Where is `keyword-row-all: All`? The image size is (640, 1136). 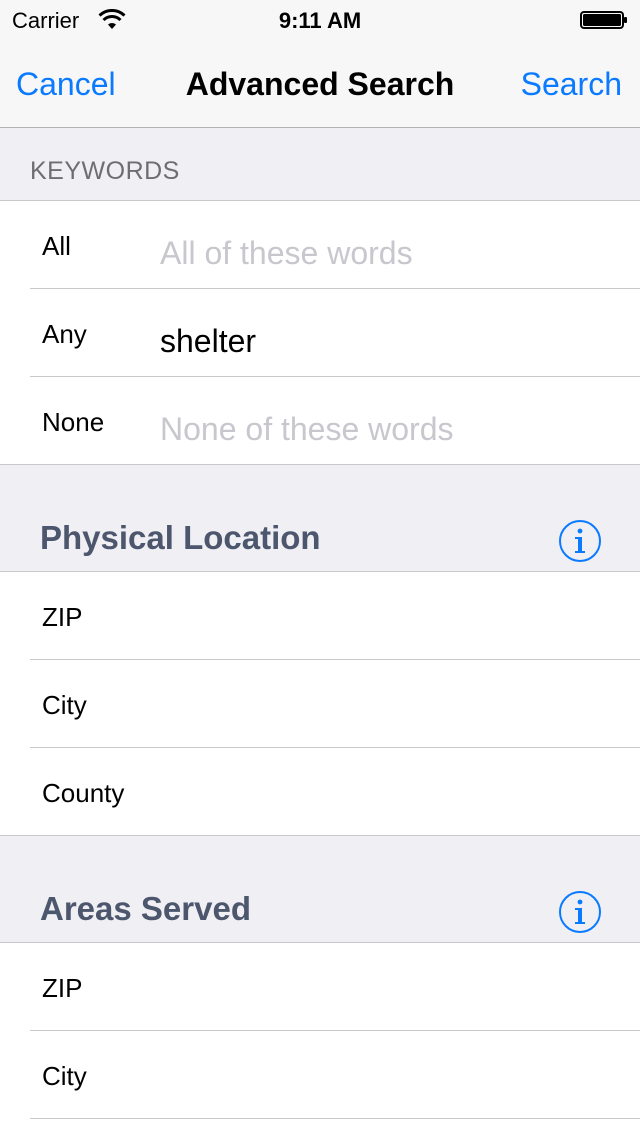 keyword-row-all: All is located at coordinates (335, 245).